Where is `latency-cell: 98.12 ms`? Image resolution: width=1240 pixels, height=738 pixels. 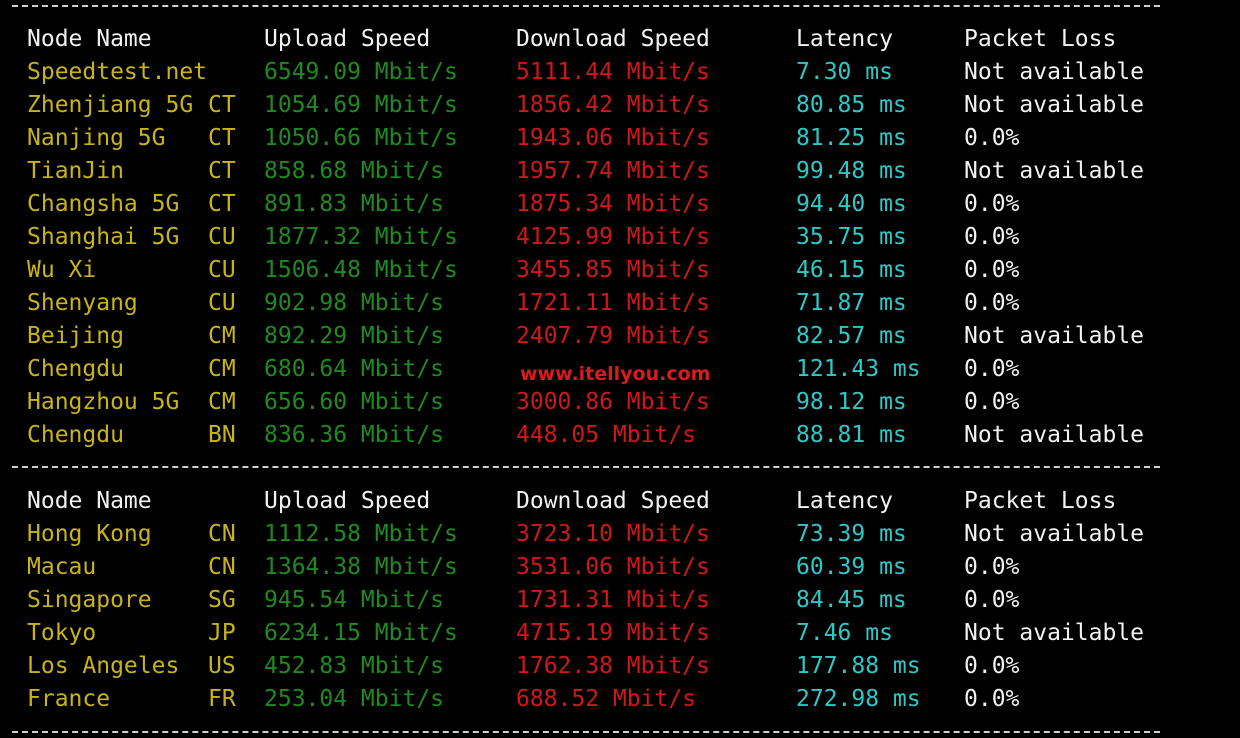
latency-cell: 98.12 ms is located at coordinates (851, 402).